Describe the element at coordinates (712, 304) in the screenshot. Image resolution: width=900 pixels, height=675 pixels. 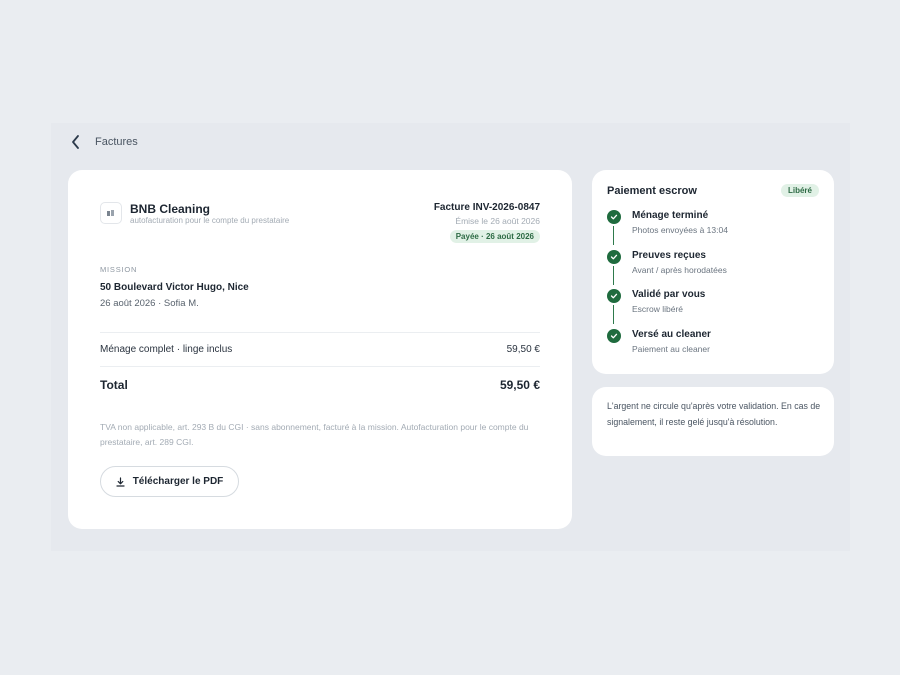
I see `escrow-step: Validé par vous Escrow libéré` at that location.